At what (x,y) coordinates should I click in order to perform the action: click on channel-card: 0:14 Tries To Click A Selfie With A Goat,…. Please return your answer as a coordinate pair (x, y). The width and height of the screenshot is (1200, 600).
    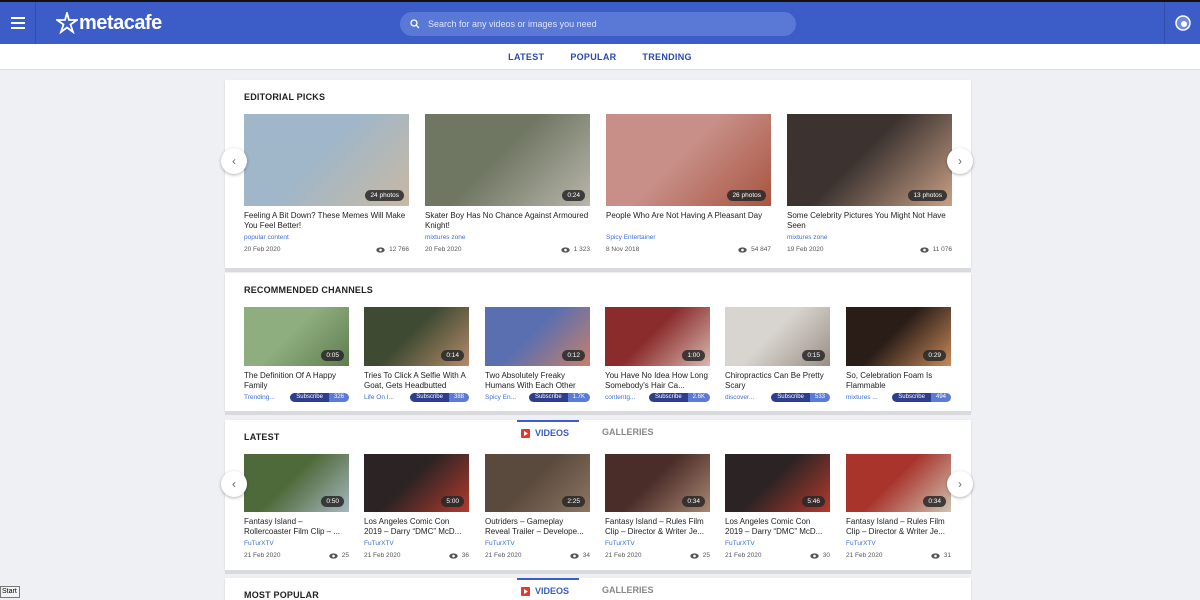
    Looking at the image, I should click on (416, 354).